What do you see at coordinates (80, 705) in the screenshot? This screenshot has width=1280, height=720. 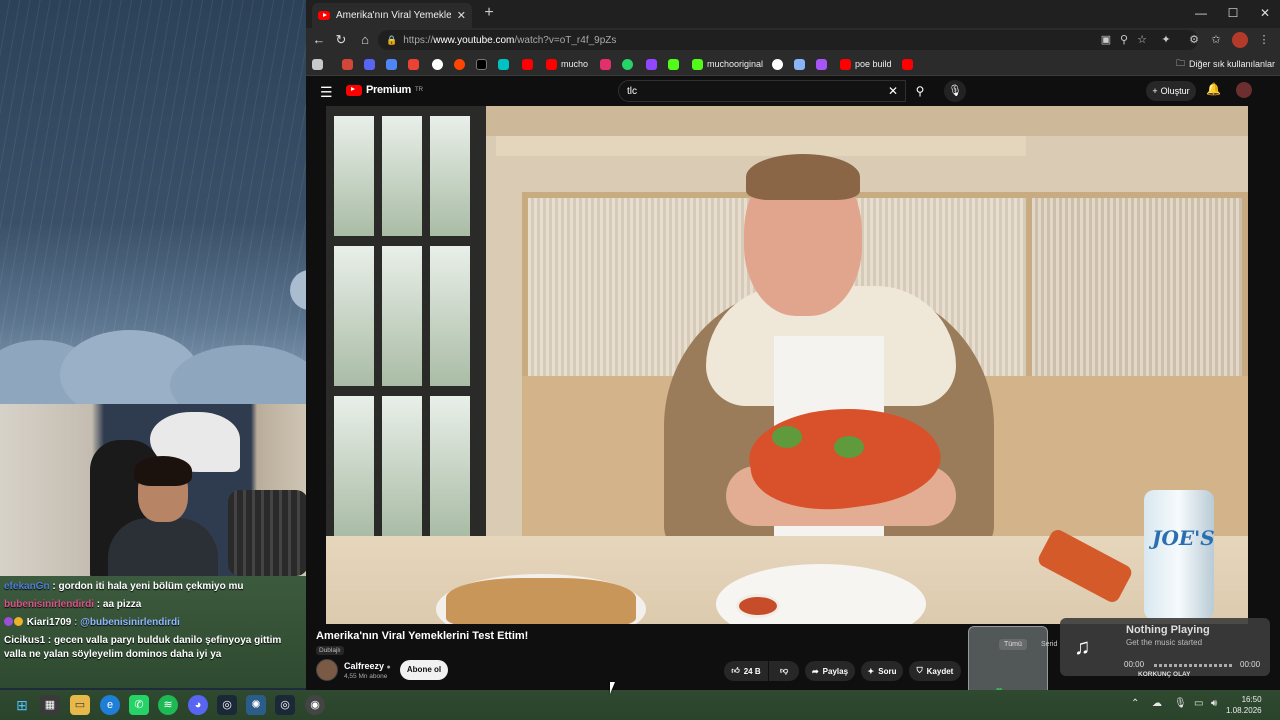 I see `file-explorer-icon: ▭` at bounding box center [80, 705].